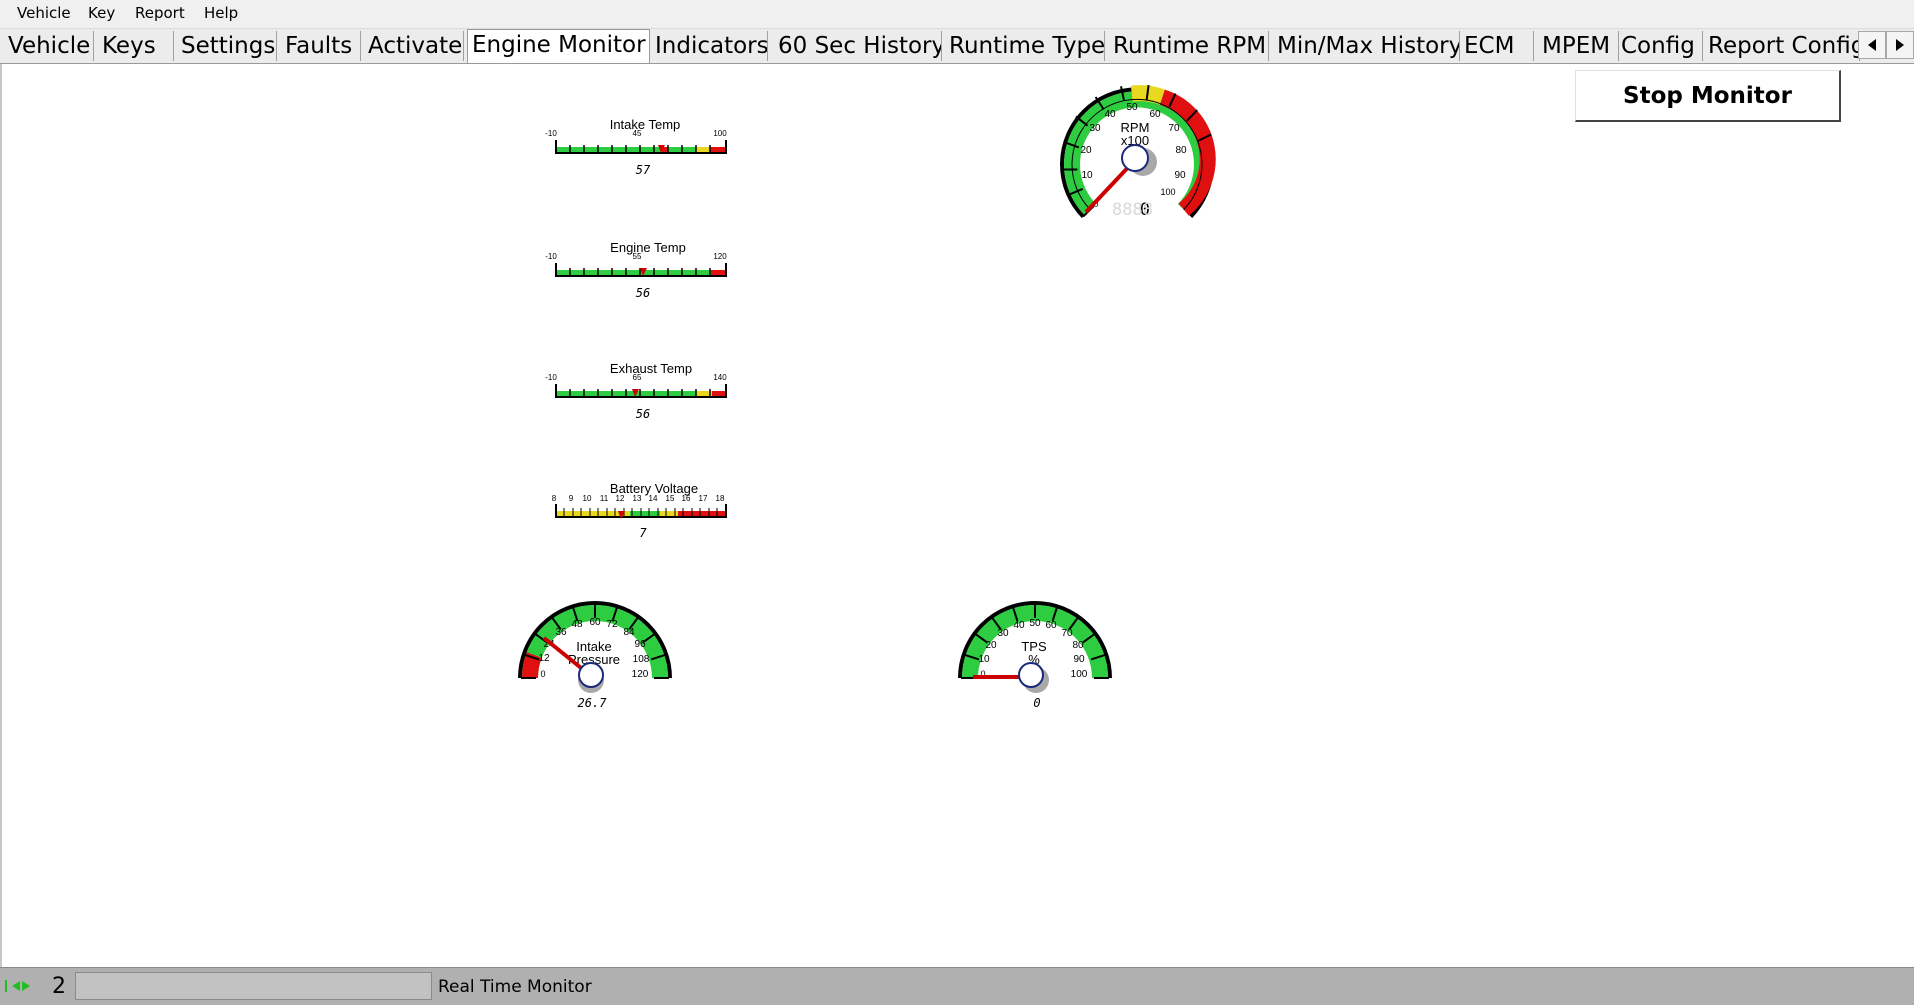  Describe the element at coordinates (641, 147) in the screenshot. I see `intake-temp-scale` at that location.